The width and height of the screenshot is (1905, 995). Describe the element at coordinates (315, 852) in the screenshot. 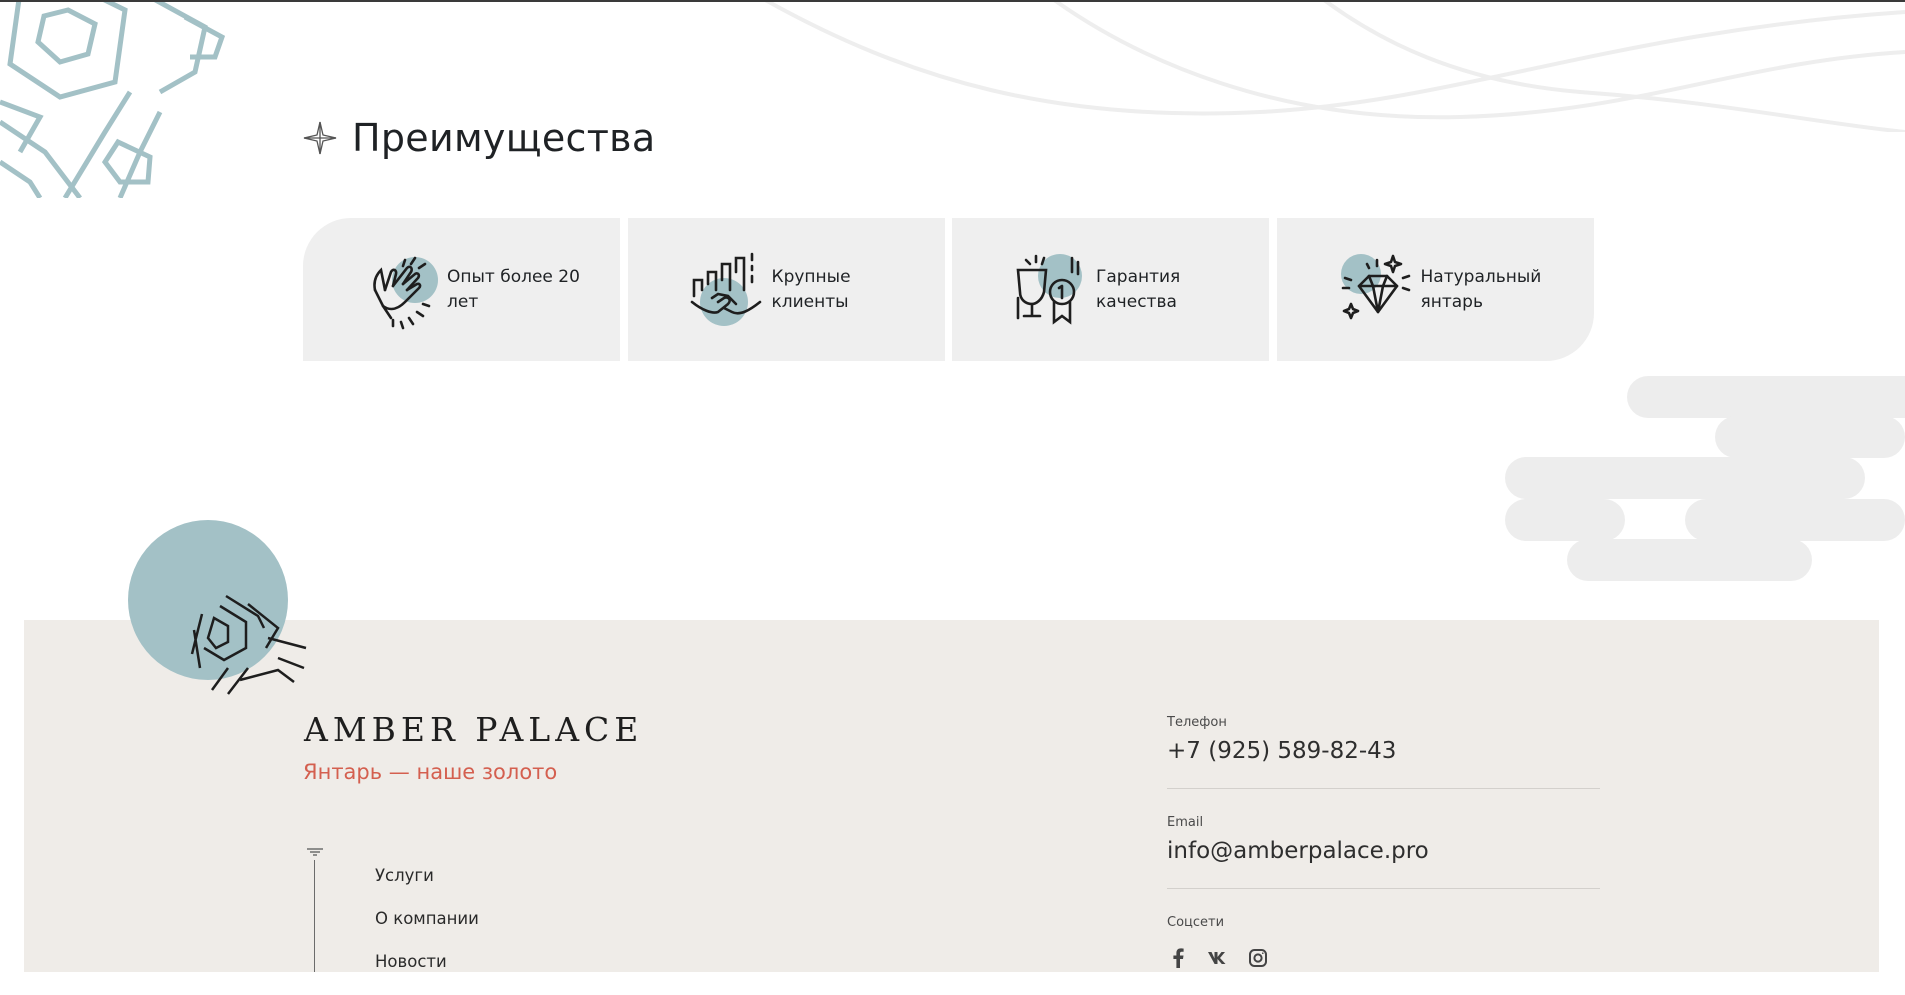

I see `menu-icon` at that location.